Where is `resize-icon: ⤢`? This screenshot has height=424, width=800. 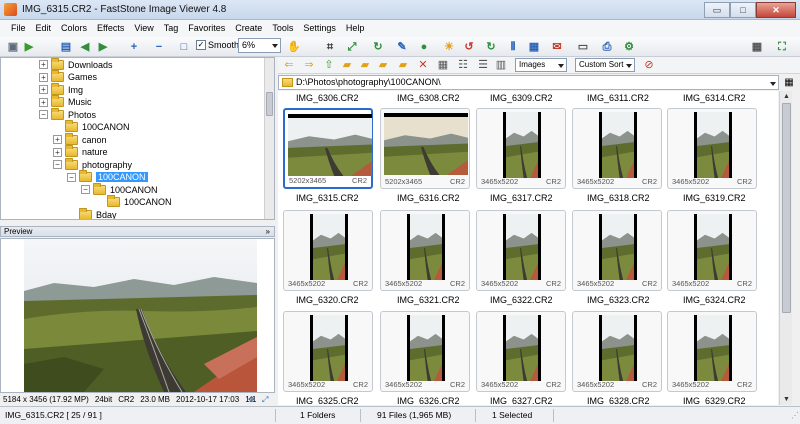
resize-icon: ⤢ is located at coordinates (352, 47).